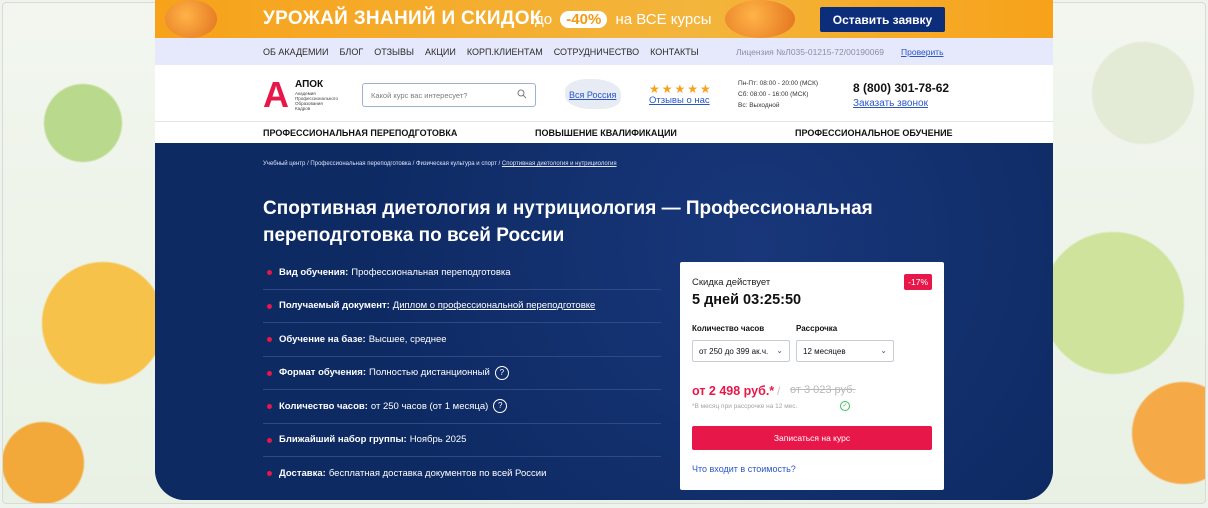 Image resolution: width=1208 pixels, height=508 pixels. What do you see at coordinates (679, 100) in the screenshot?
I see `reviews-link: Отзывы о нас` at bounding box center [679, 100].